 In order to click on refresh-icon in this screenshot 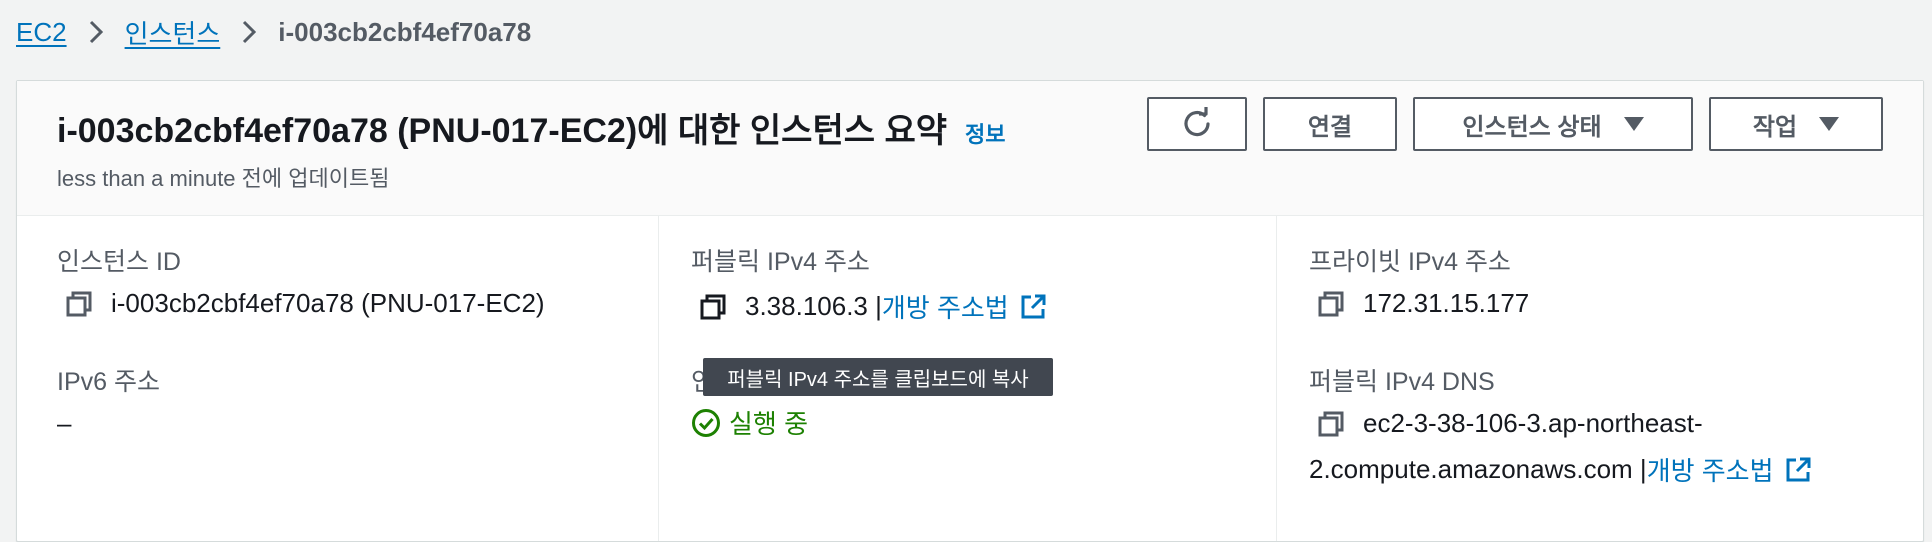, I will do `click(1197, 124)`.